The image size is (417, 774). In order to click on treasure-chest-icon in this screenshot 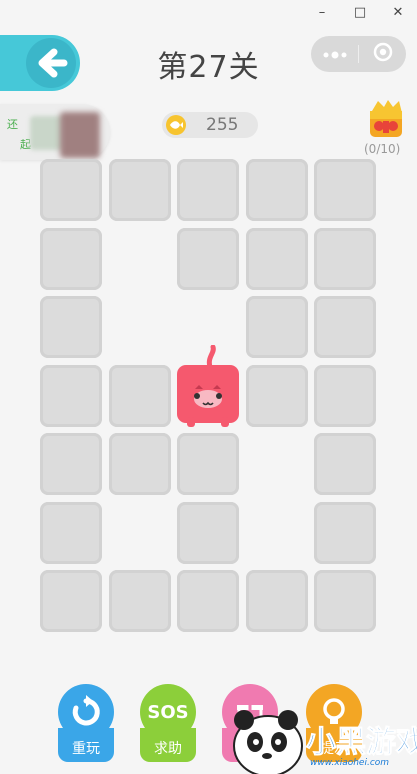, I will do `click(386, 118)`.